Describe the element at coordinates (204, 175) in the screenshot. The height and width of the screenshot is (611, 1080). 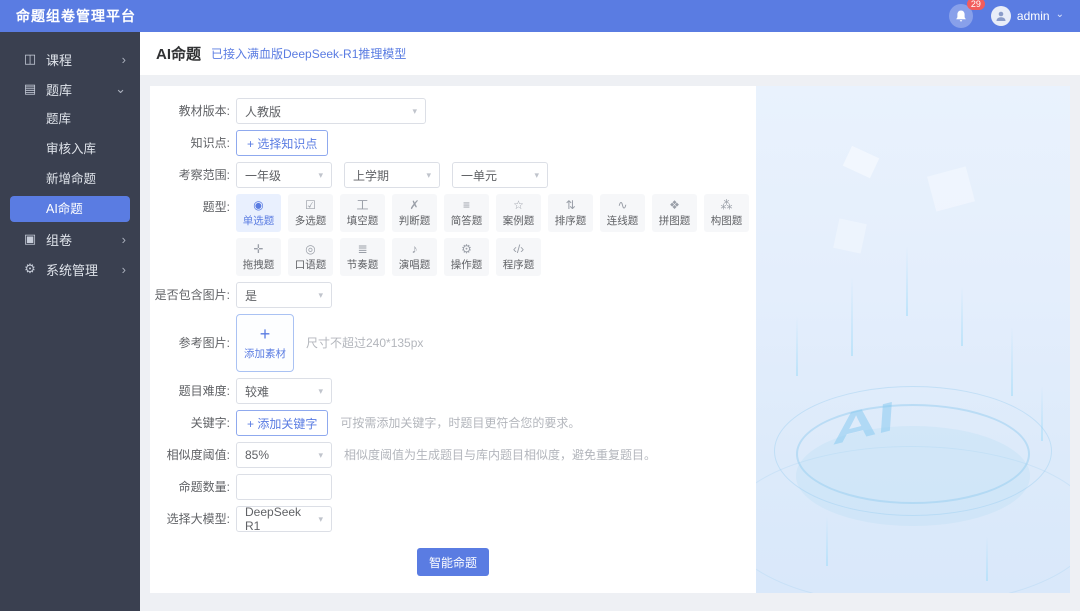
I see `scope-label: 考察范围:` at that location.